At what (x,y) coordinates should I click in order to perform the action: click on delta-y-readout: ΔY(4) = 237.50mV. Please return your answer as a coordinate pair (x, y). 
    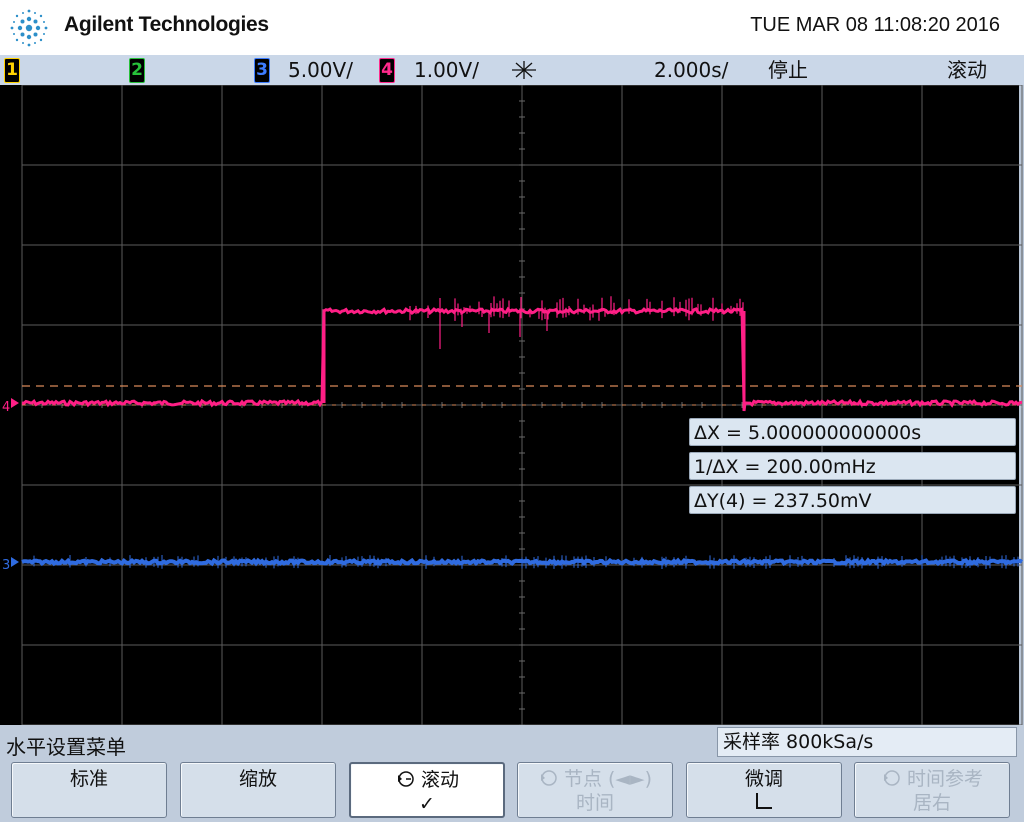
    Looking at the image, I should click on (852, 500).